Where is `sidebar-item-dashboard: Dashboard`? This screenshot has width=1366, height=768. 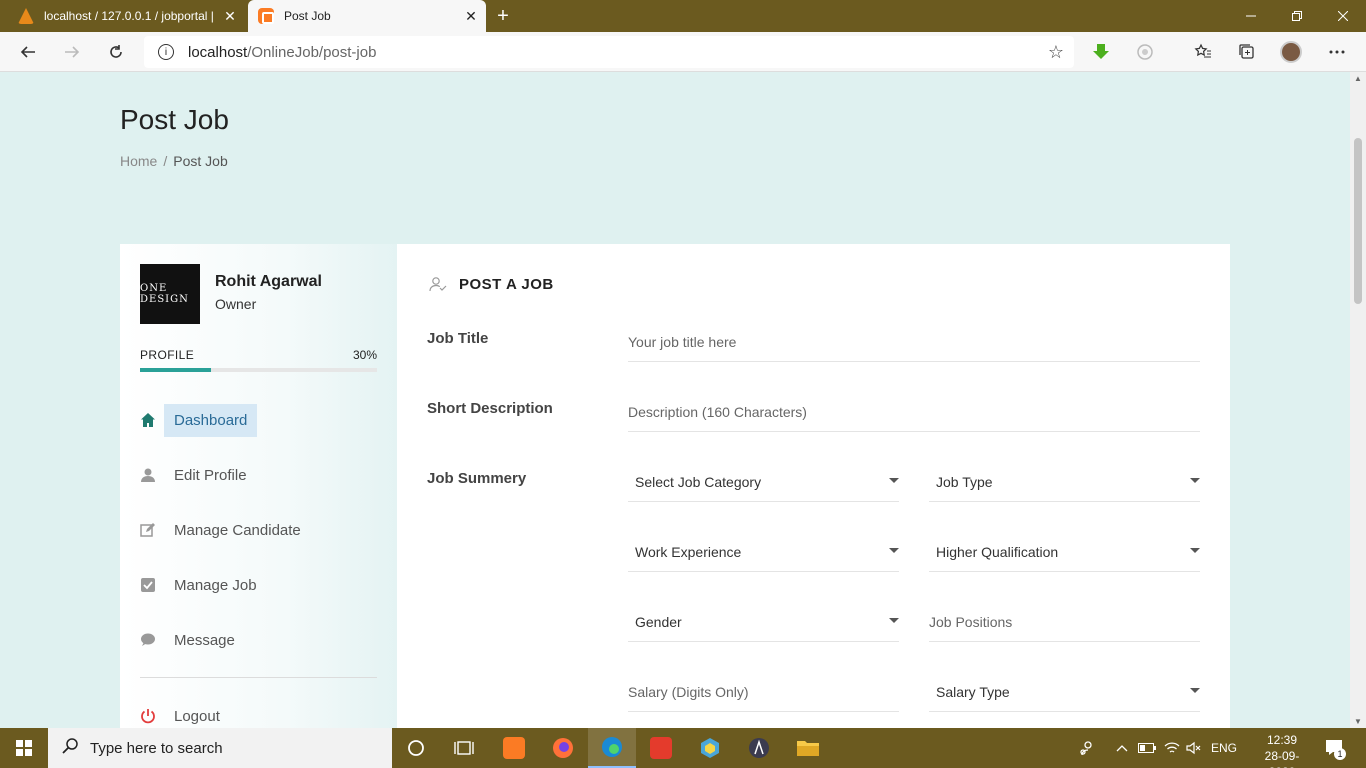
sidebar-item-dashboard: Dashboard is located at coordinates (258, 420).